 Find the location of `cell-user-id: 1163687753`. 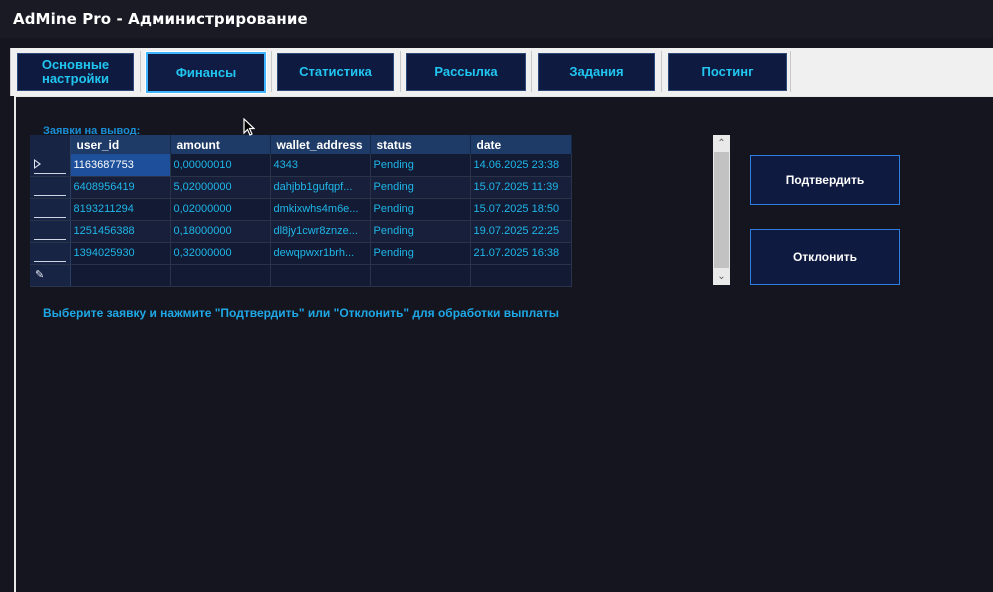

cell-user-id: 1163687753 is located at coordinates (120, 165).